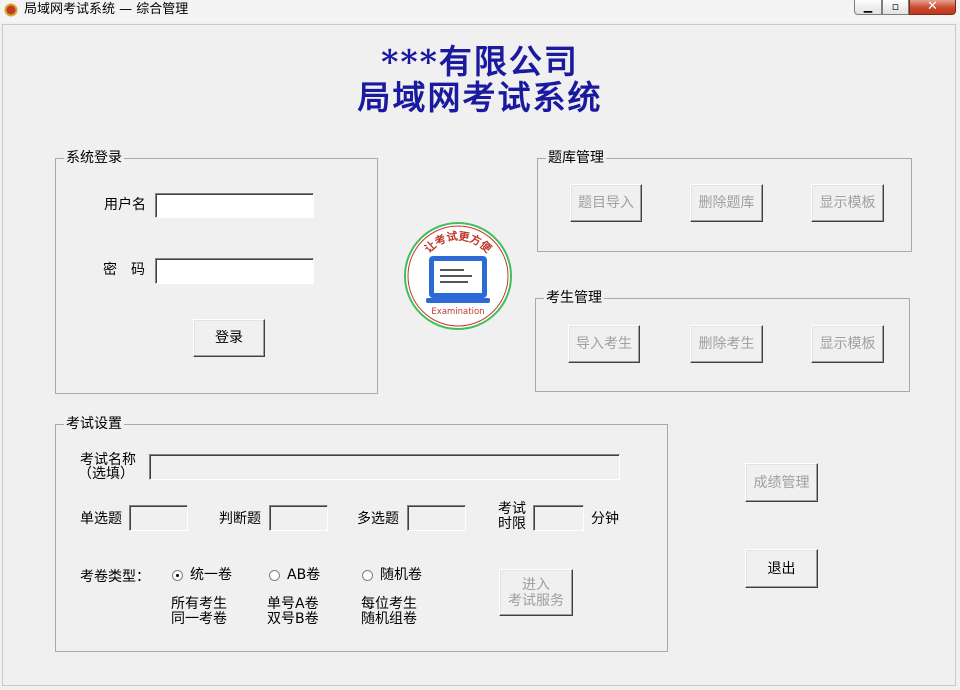  Describe the element at coordinates (384, 467) in the screenshot. I see `exam-name-input` at that location.